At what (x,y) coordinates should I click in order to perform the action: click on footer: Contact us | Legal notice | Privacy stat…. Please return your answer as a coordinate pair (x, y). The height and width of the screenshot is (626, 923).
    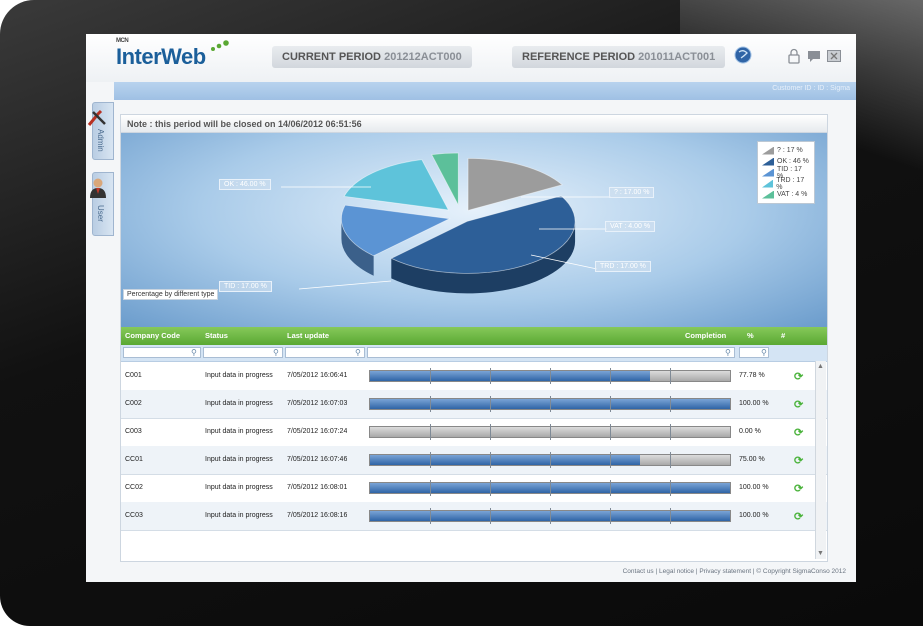
    Looking at the image, I should click on (471, 573).